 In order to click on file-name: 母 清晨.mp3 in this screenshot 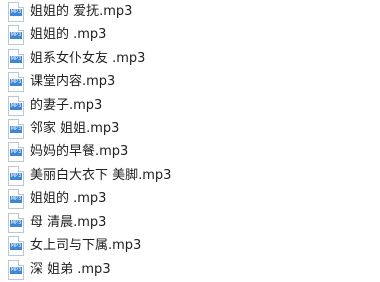, I will do `click(68, 222)`.